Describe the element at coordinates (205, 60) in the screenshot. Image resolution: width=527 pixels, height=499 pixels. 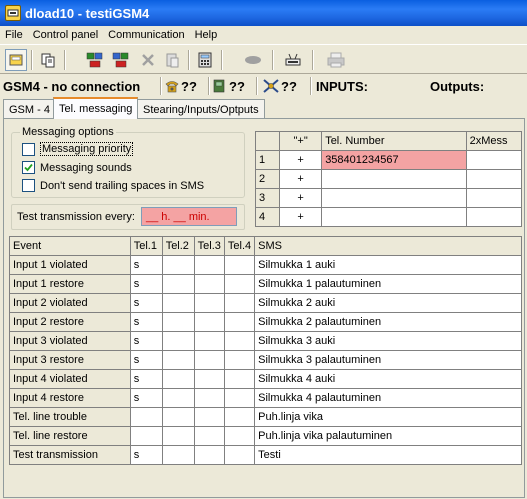
I see `calculator-icon` at that location.